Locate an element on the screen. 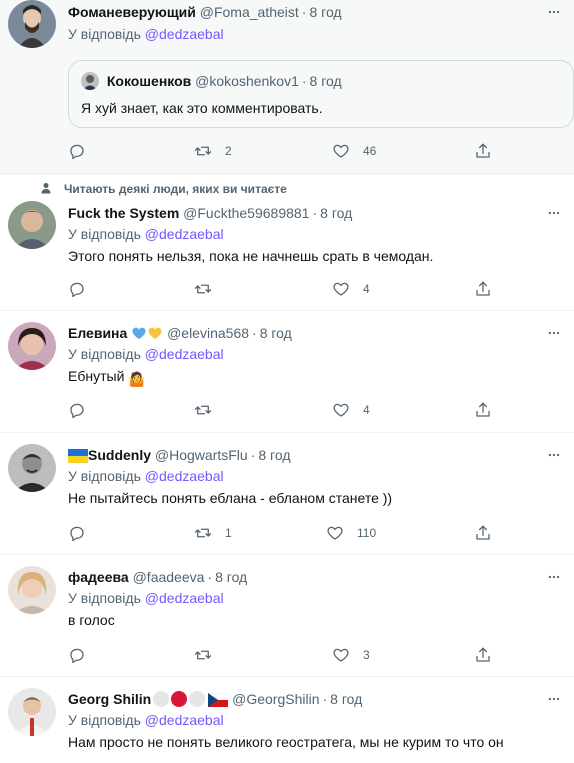 This screenshot has height=763, width=574. retweet-button: 1 is located at coordinates (213, 533).